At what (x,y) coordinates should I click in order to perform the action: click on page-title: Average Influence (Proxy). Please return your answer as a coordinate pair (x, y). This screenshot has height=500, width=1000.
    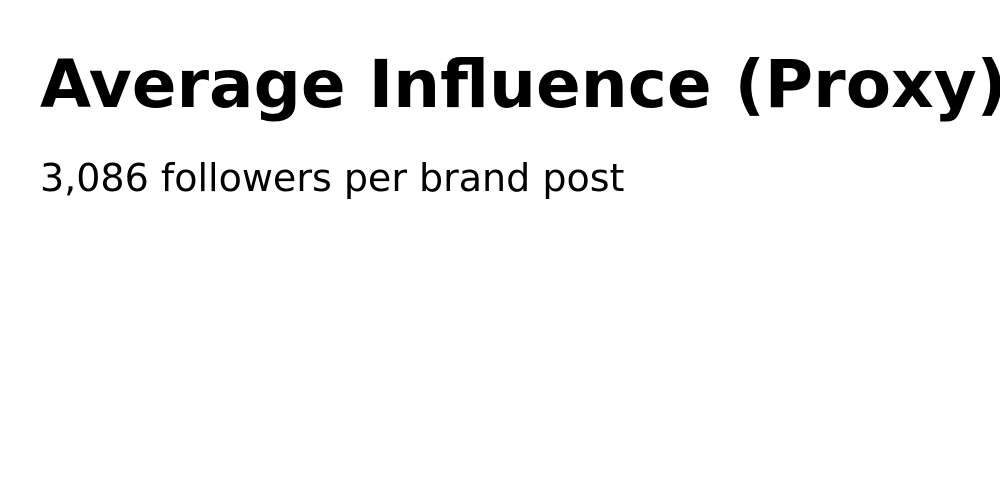
    Looking at the image, I should click on (520, 84).